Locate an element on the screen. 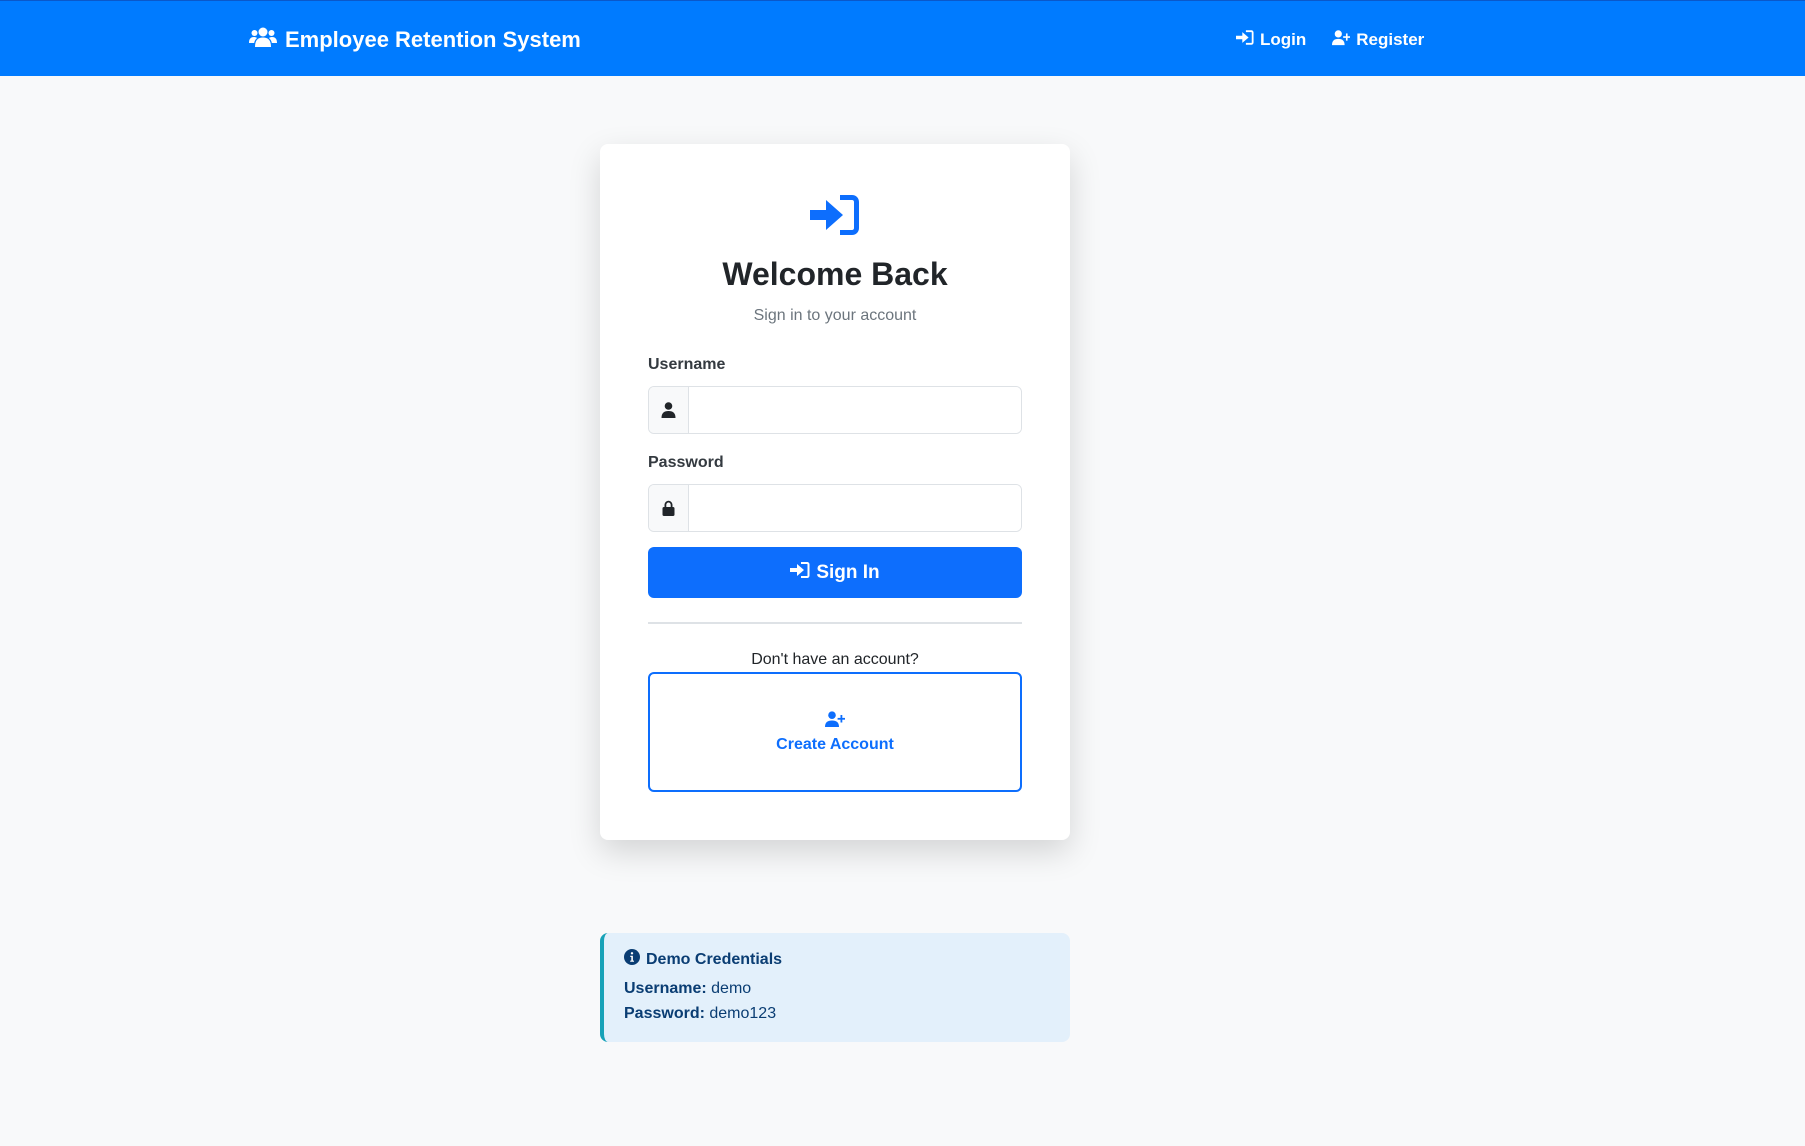 The image size is (1805, 1146). users-icon is located at coordinates (263, 40).